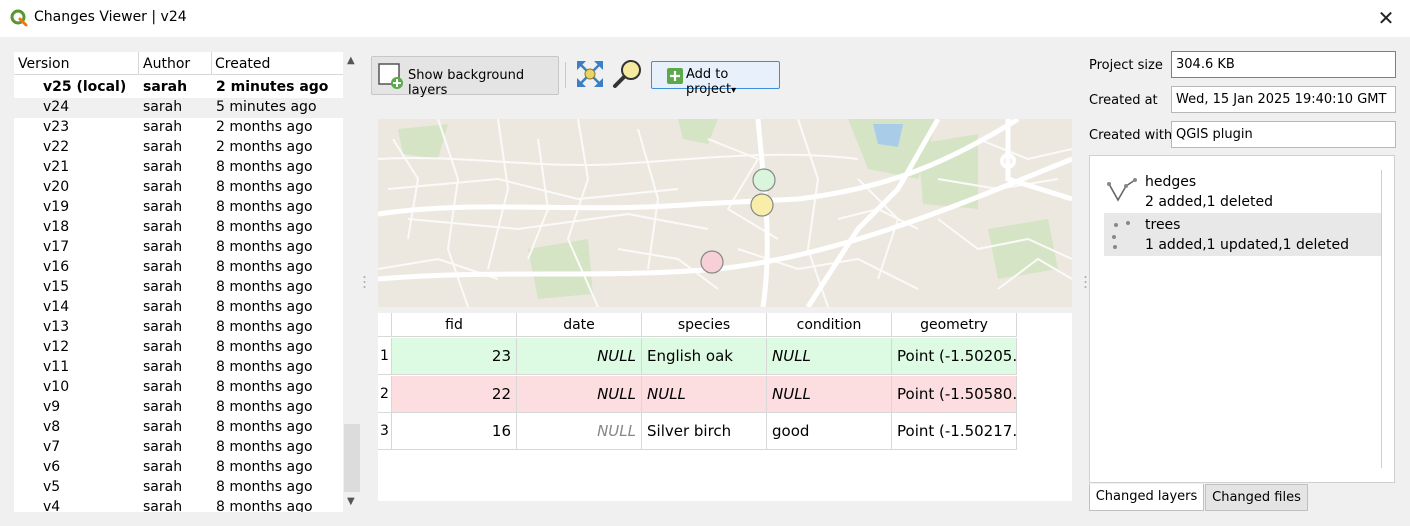 This screenshot has width=1410, height=526. Describe the element at coordinates (590, 74) in the screenshot. I see `zoom-full-icon` at that location.